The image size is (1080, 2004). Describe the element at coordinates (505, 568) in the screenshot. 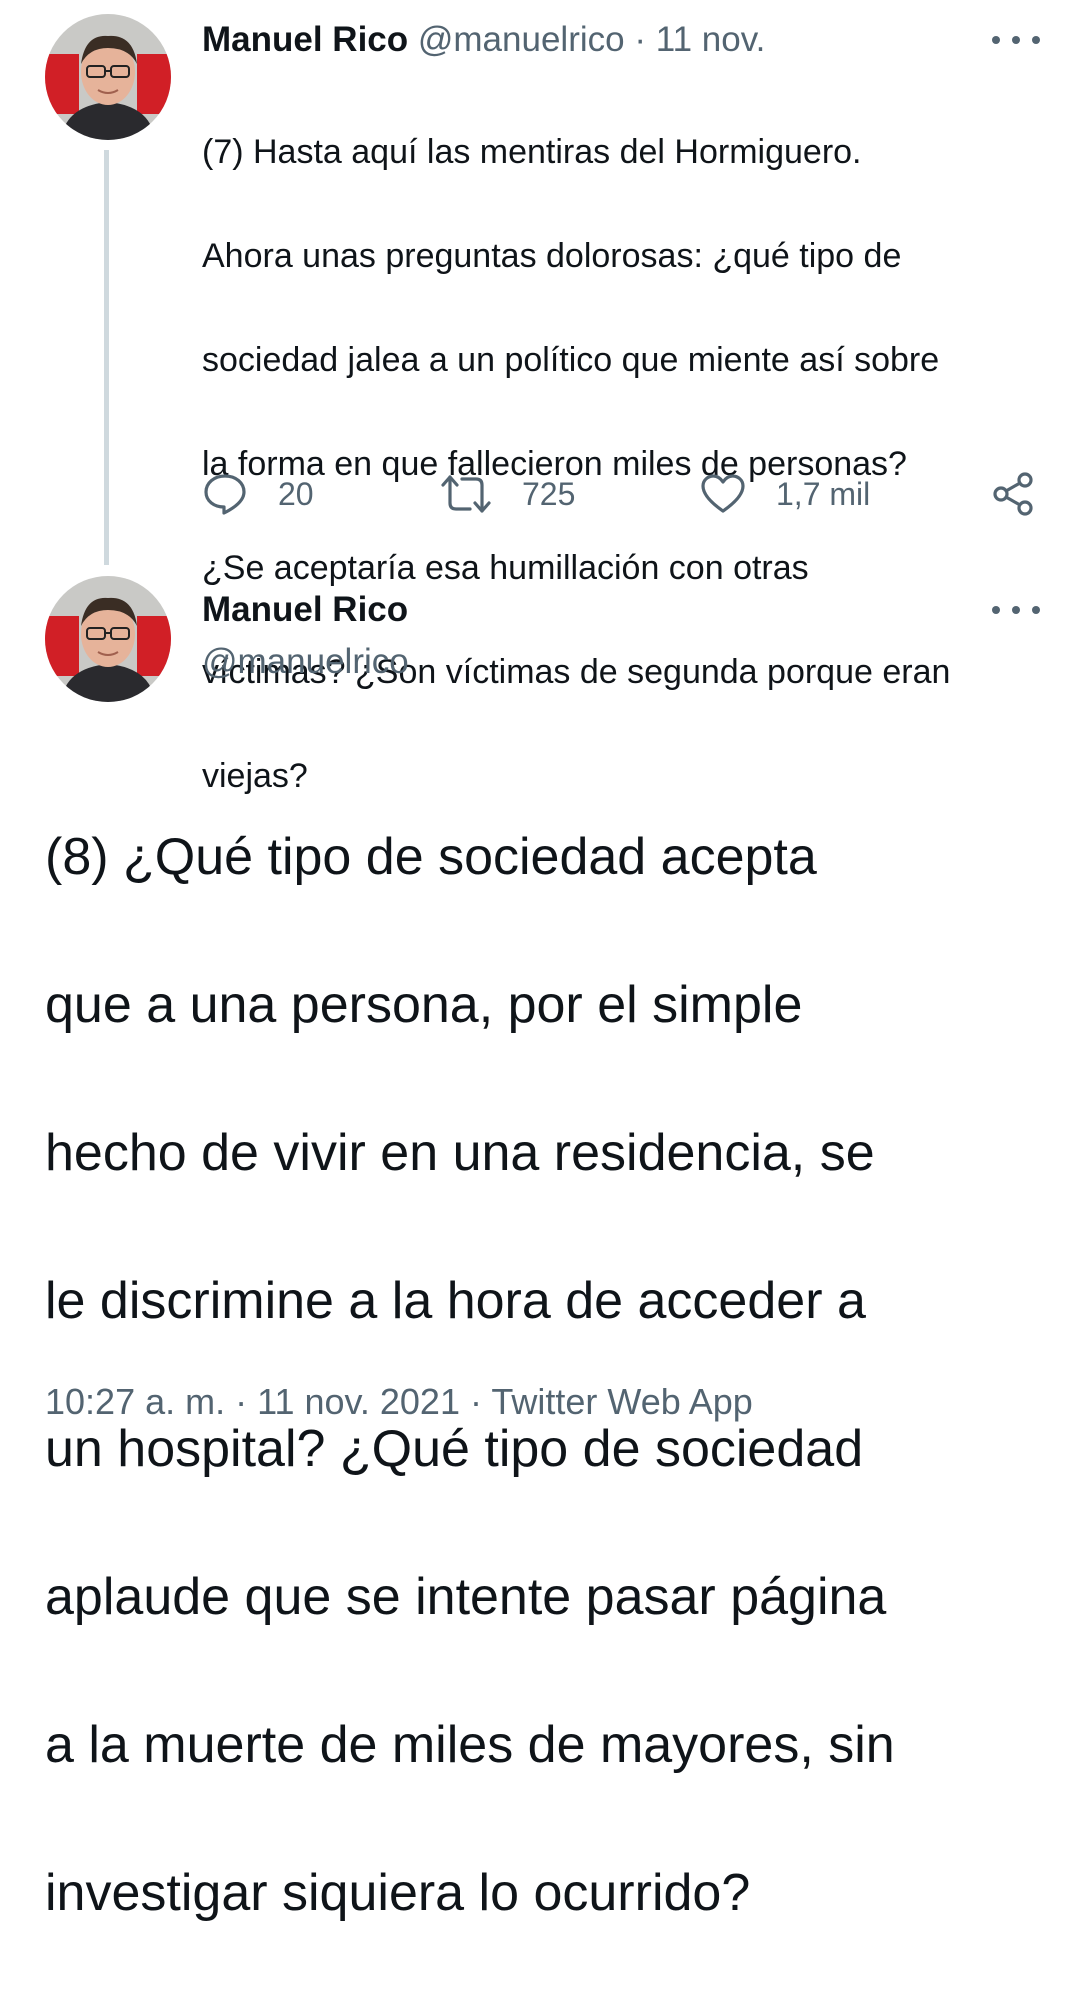

I see `tweet-text-line: ¿Se aceptaría esa humillación con otras` at that location.